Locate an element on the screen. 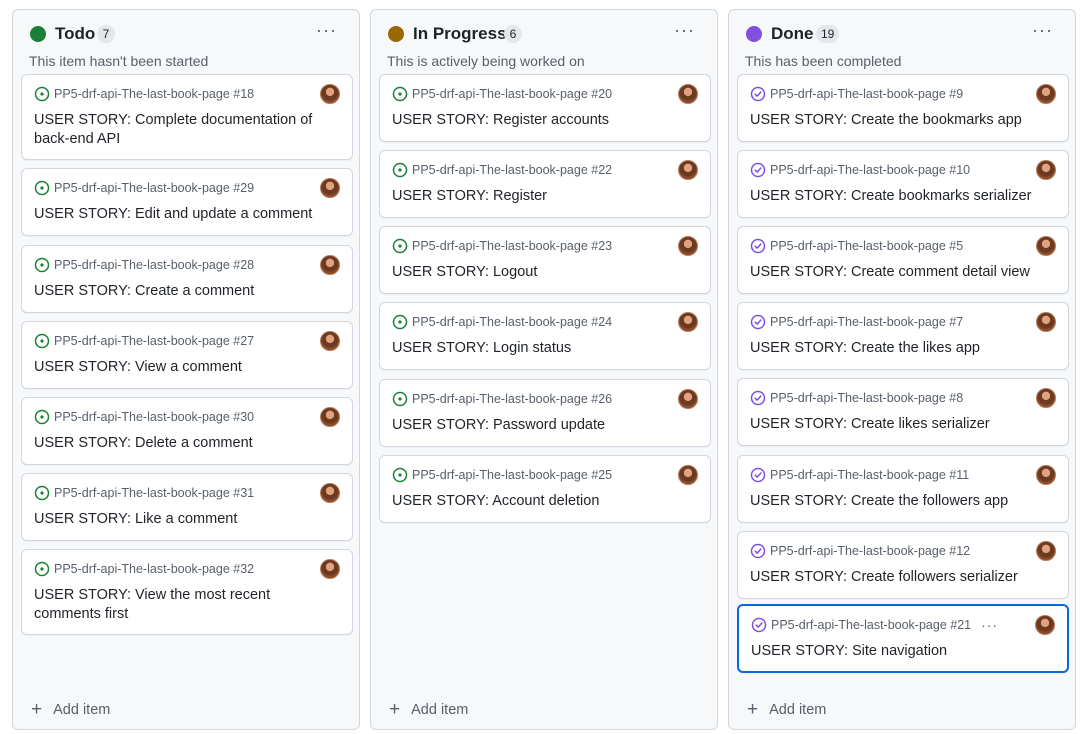 The image size is (1088, 734). issue-title: USER STORY: Register accounts is located at coordinates (544, 120).